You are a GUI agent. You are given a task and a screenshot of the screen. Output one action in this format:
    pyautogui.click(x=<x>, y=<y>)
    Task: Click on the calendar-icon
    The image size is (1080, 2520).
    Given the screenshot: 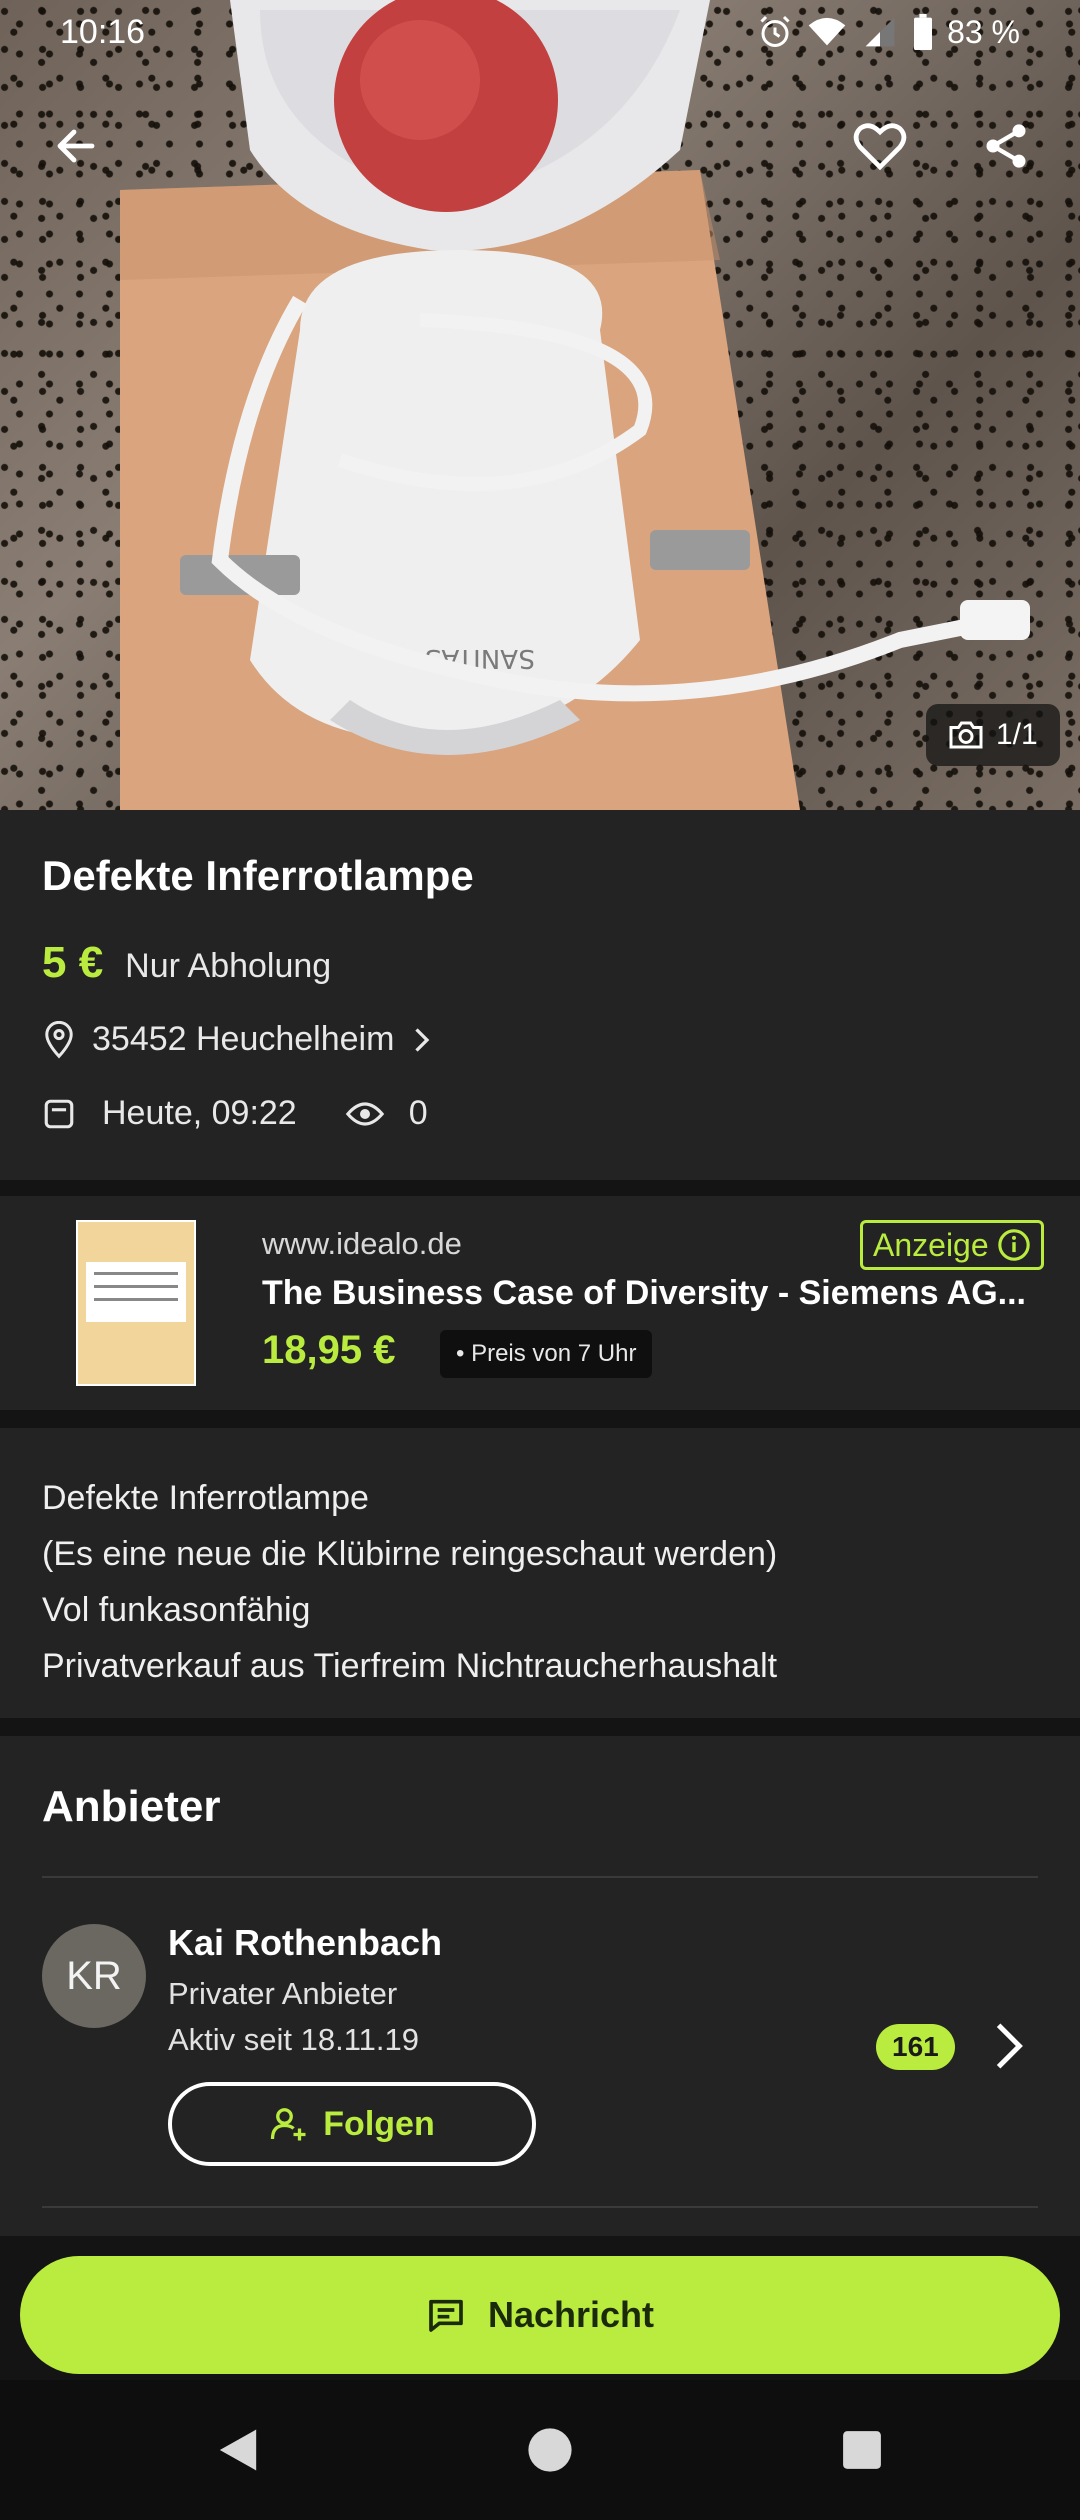 What is the action you would take?
    pyautogui.click(x=59, y=1113)
    